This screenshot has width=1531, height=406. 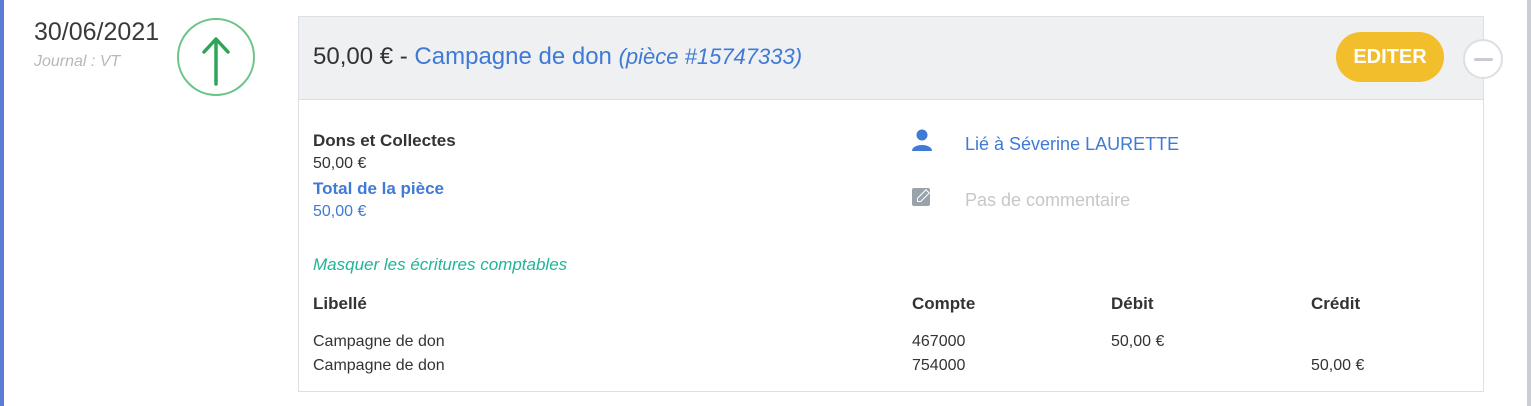 What do you see at coordinates (379, 188) in the screenshot?
I see `total-label: Total de la pièce` at bounding box center [379, 188].